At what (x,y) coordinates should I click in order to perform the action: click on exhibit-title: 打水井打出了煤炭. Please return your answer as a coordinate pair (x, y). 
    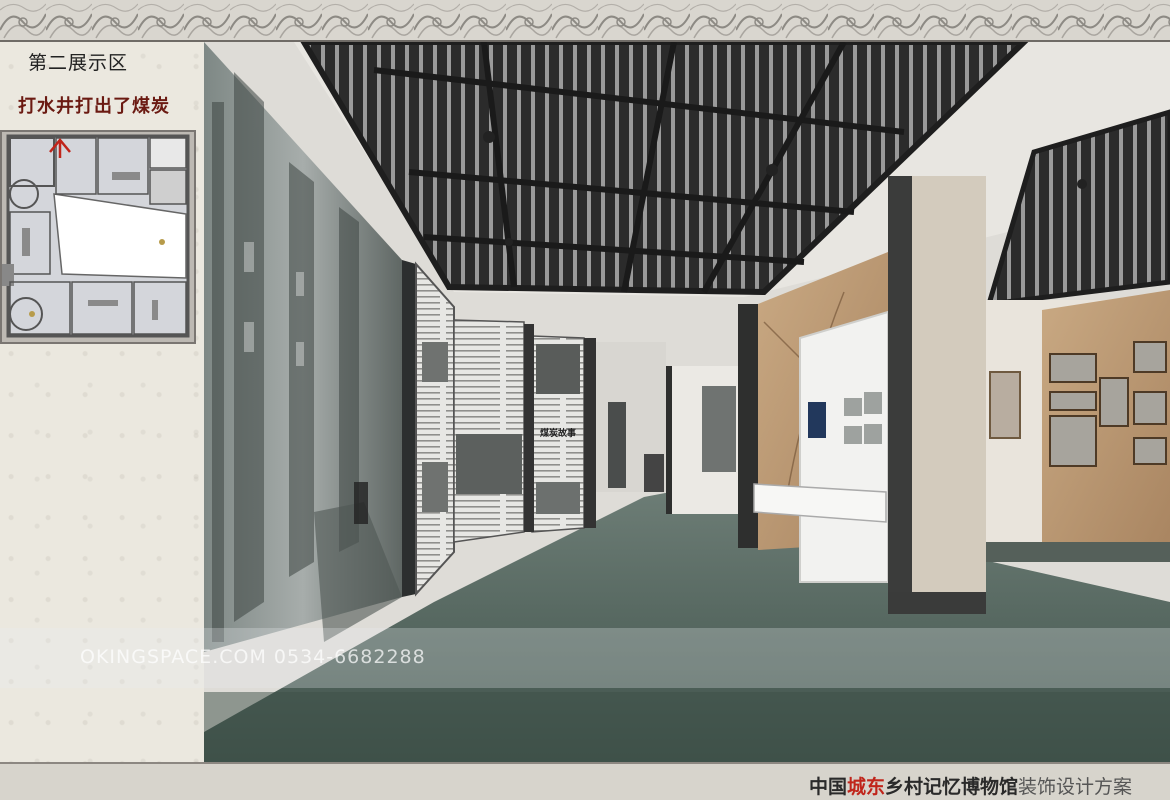
    Looking at the image, I should click on (94, 106).